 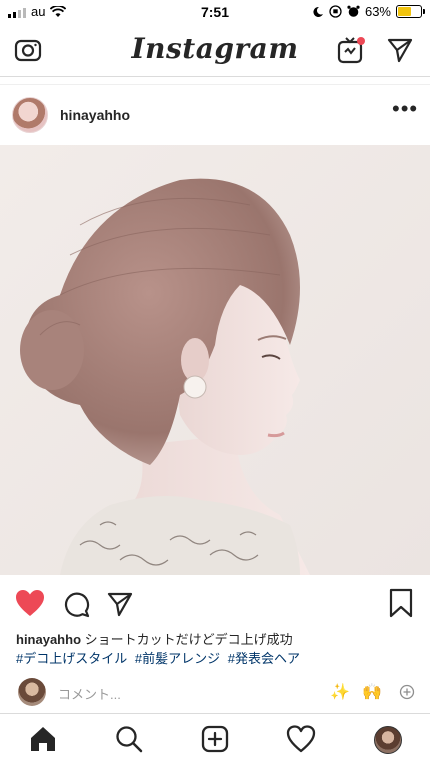 What do you see at coordinates (353, 11) in the screenshot?
I see `alarm-icon` at bounding box center [353, 11].